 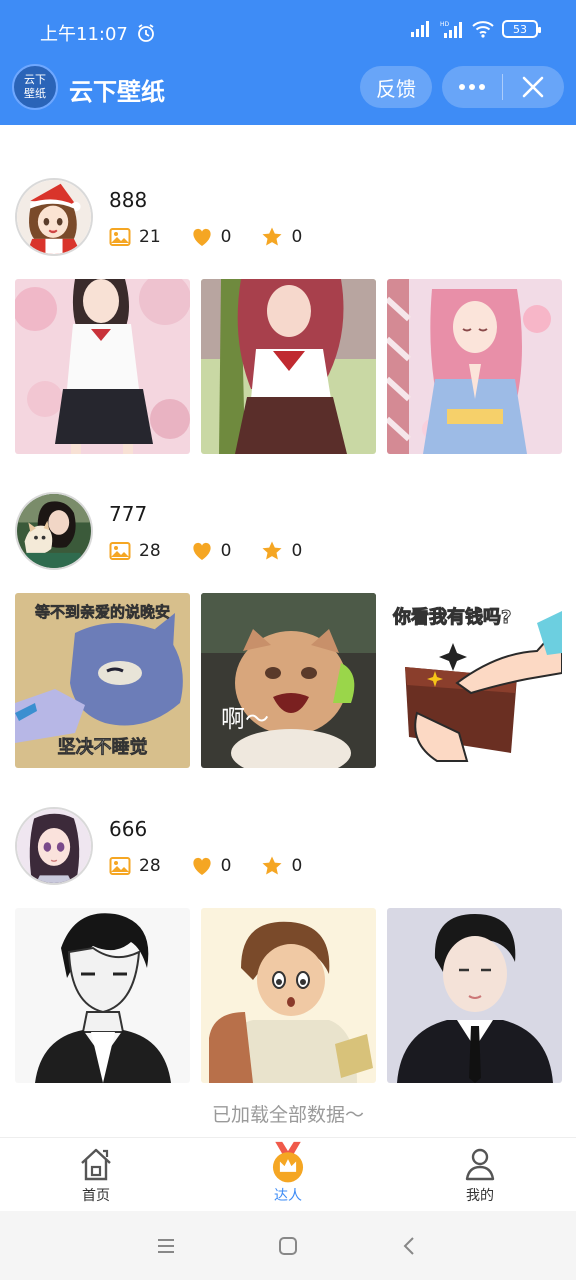 I want to click on close-button, so click(x=533, y=87).